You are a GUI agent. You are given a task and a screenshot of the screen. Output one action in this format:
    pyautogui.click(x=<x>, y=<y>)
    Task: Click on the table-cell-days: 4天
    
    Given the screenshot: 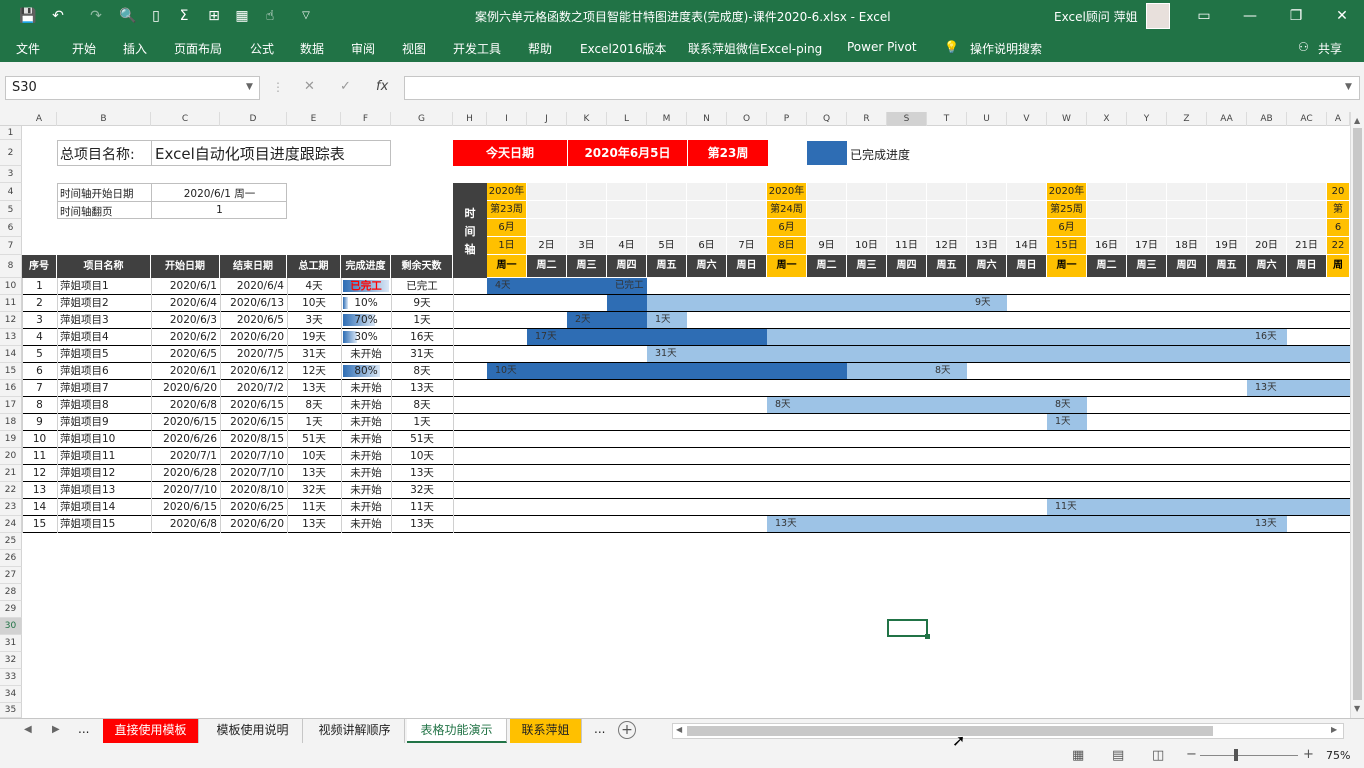 What is the action you would take?
    pyautogui.click(x=314, y=286)
    